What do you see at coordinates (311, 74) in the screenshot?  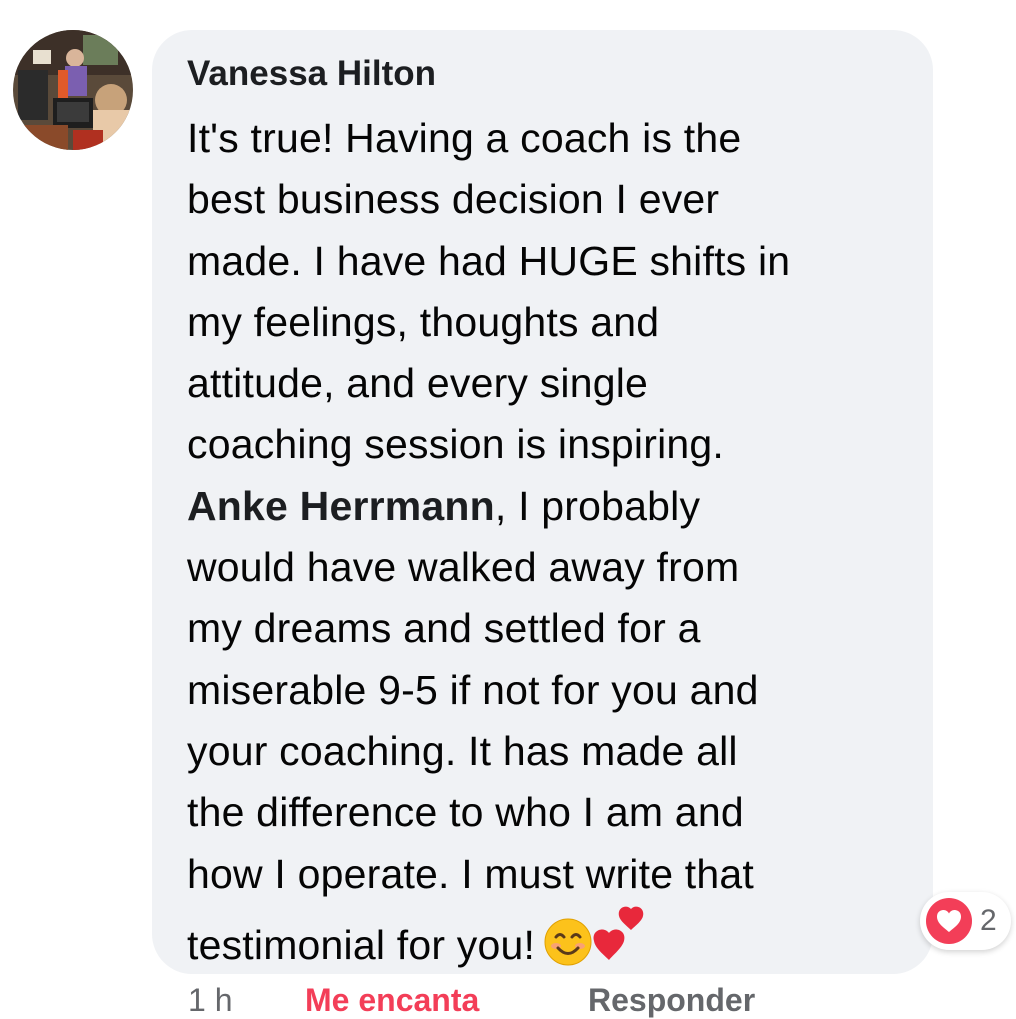 I see `comment-author: Vanessa Hilton` at bounding box center [311, 74].